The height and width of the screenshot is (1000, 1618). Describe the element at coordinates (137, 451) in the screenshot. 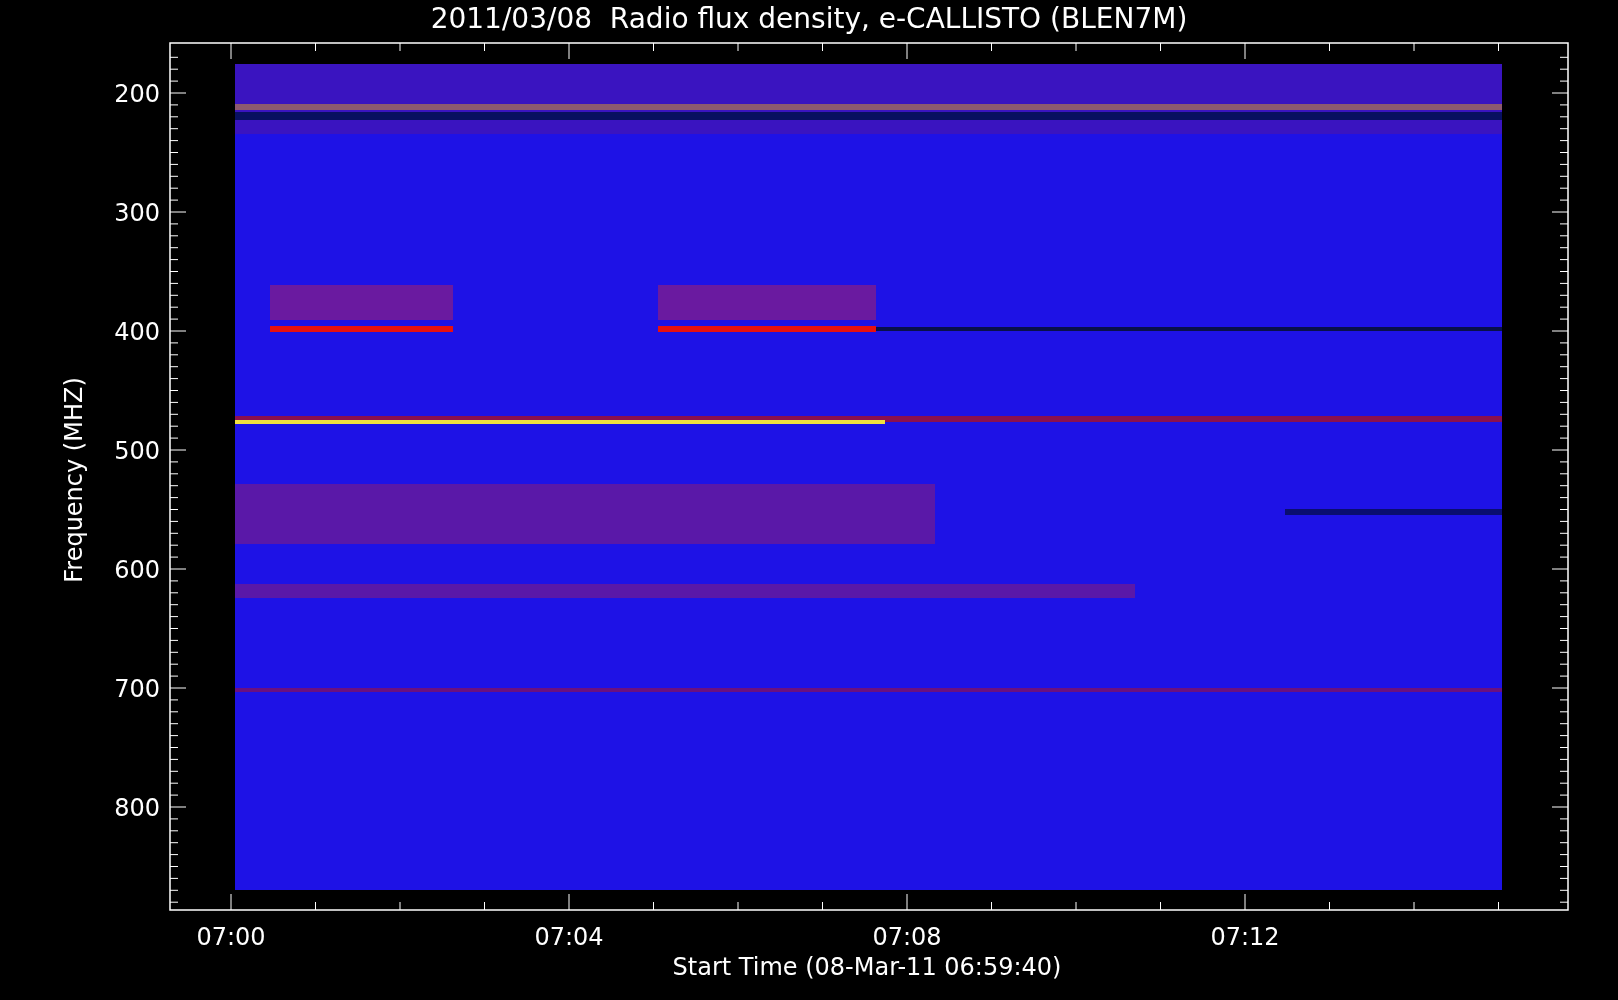

I see `y-tick-label: 500` at that location.